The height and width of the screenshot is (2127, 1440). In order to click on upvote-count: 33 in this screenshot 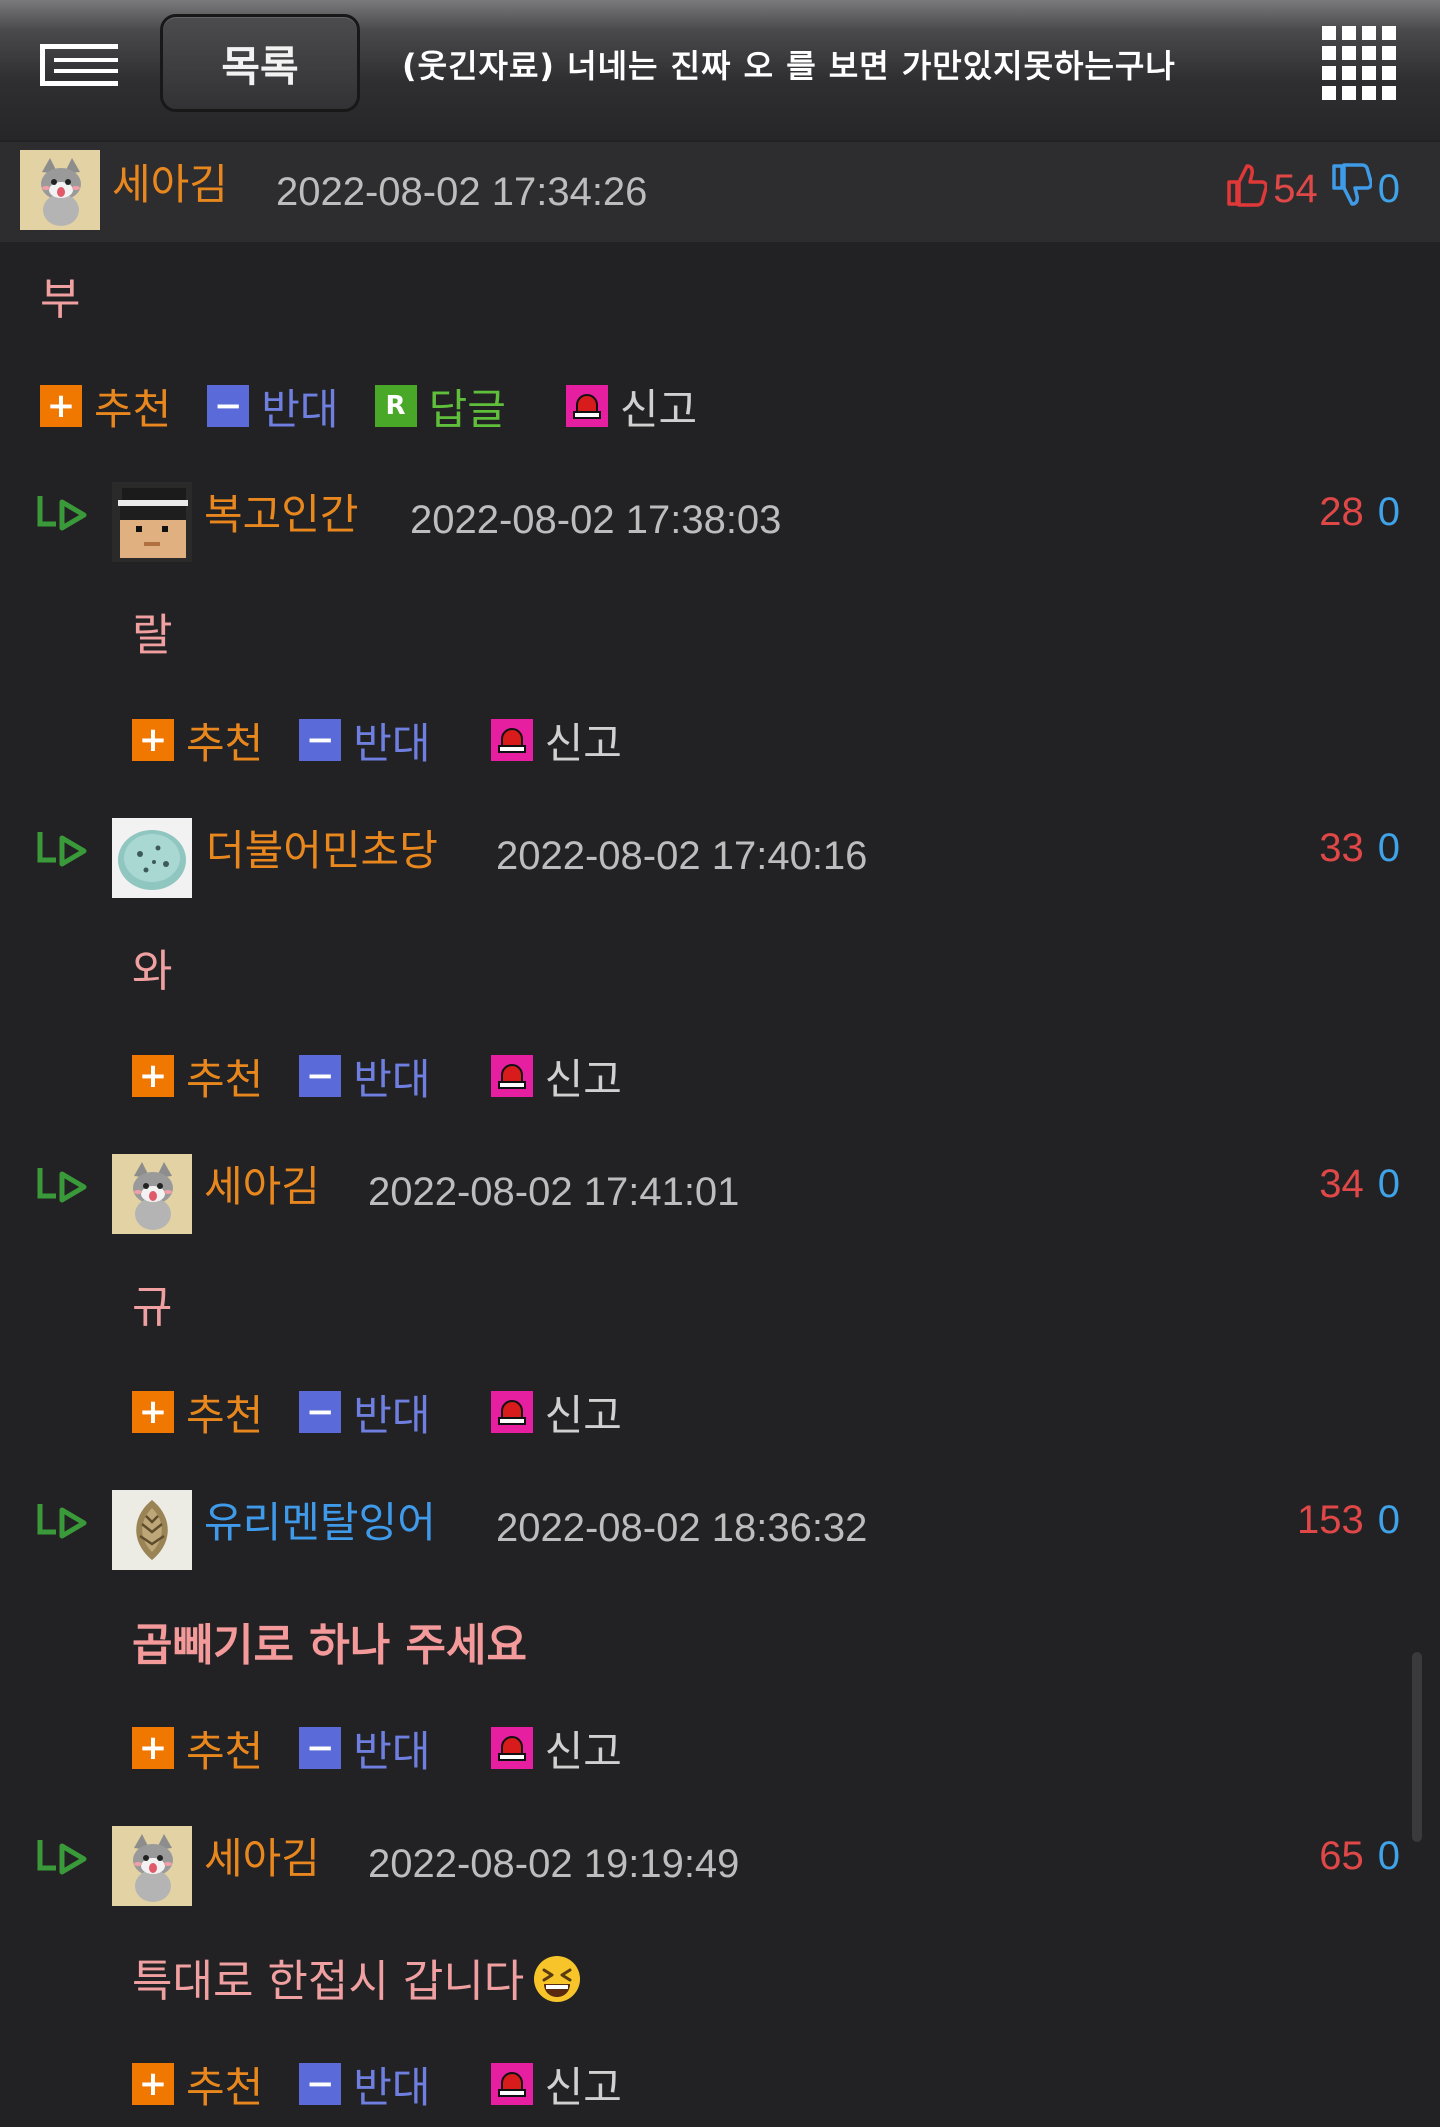, I will do `click(1341, 848)`.